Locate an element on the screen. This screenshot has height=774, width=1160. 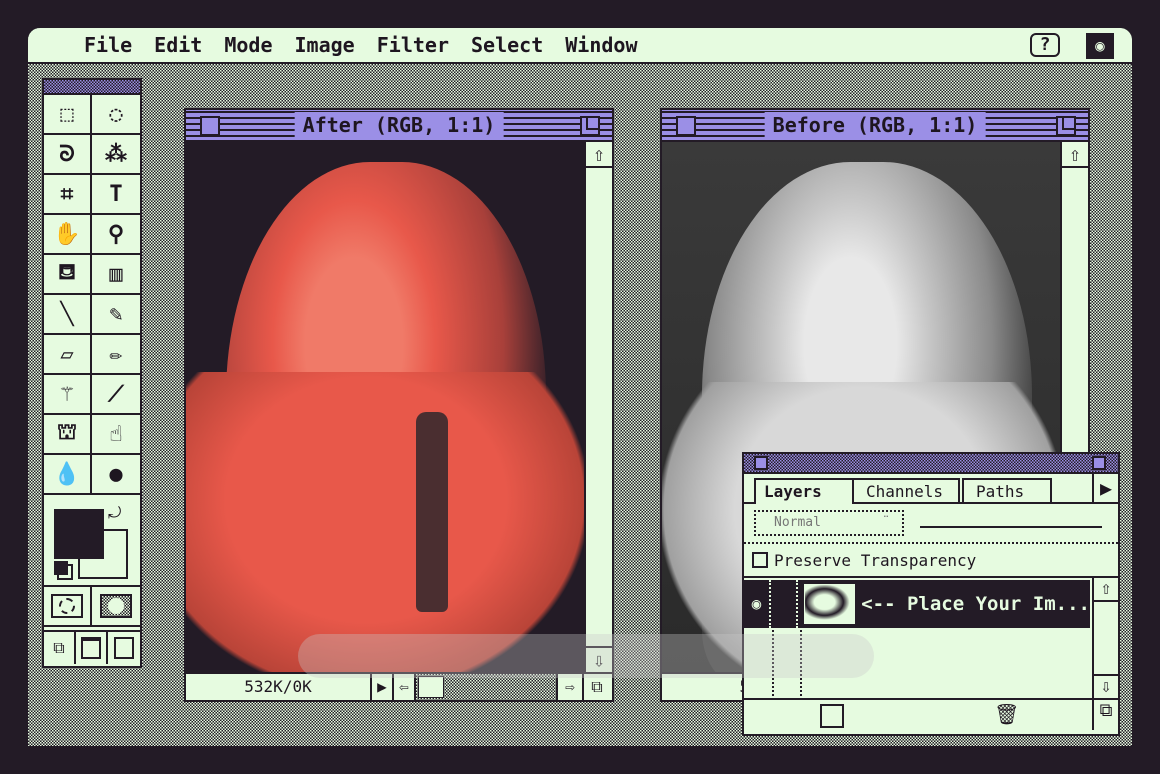
airbrush-icon: ⚚ is located at coordinates (67, 394).